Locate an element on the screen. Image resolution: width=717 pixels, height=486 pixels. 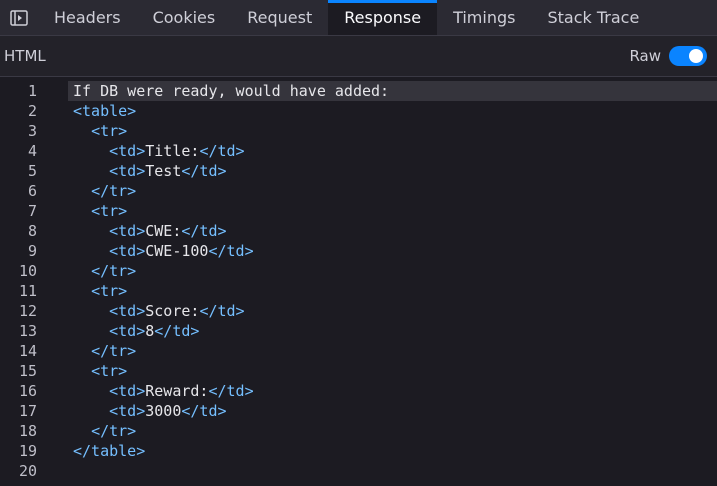
code-line: 16 <td>Reward:</td> is located at coordinates (358, 391).